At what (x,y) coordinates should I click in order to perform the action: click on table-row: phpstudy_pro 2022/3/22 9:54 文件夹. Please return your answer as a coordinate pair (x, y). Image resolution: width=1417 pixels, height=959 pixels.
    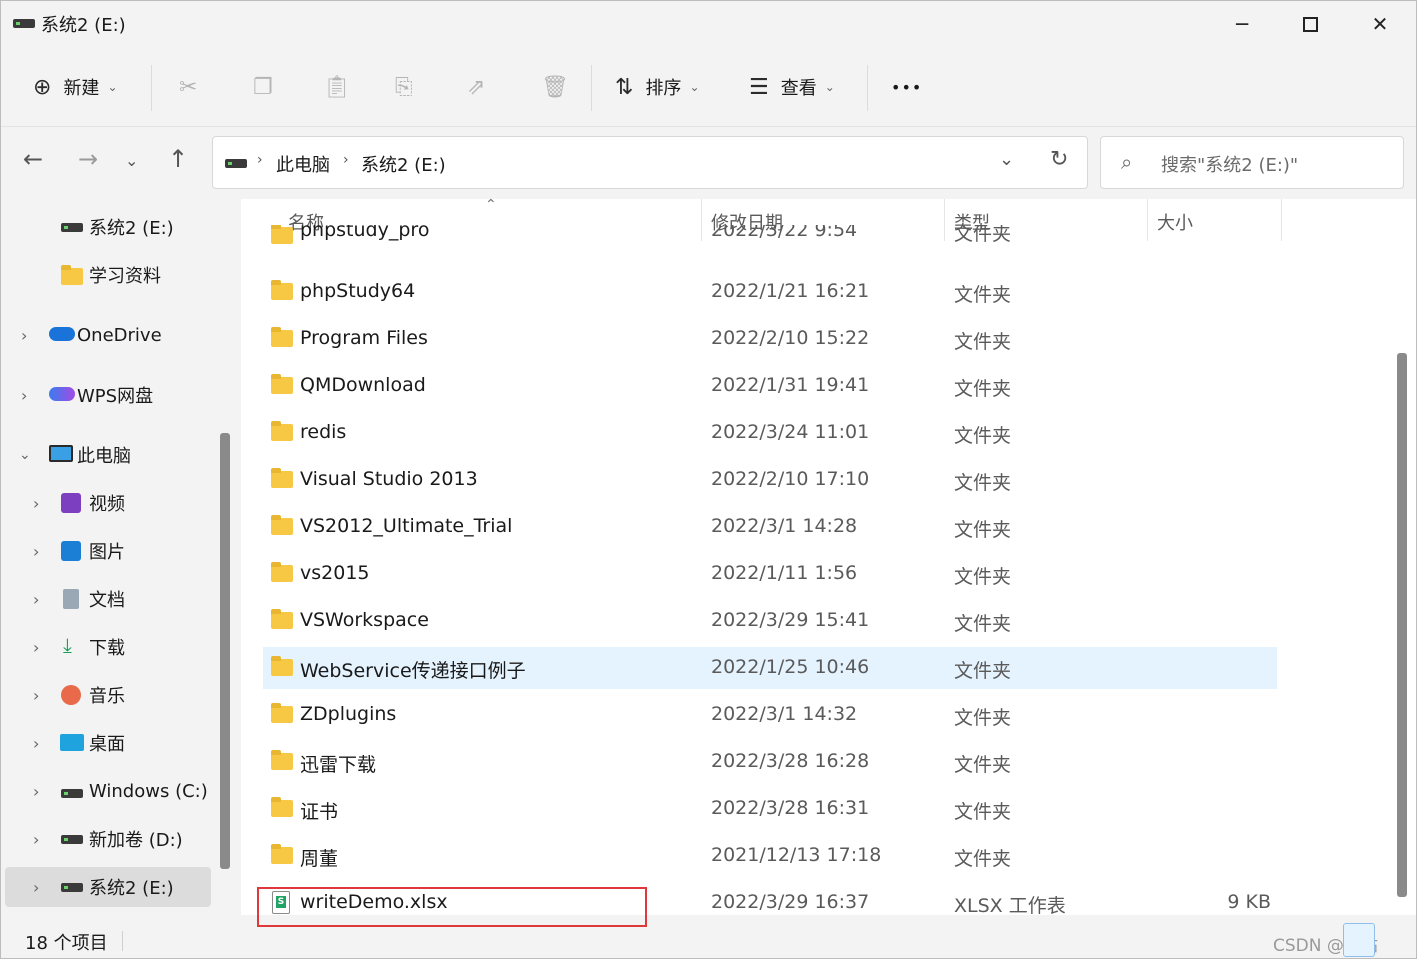
    Looking at the image, I should click on (770, 235).